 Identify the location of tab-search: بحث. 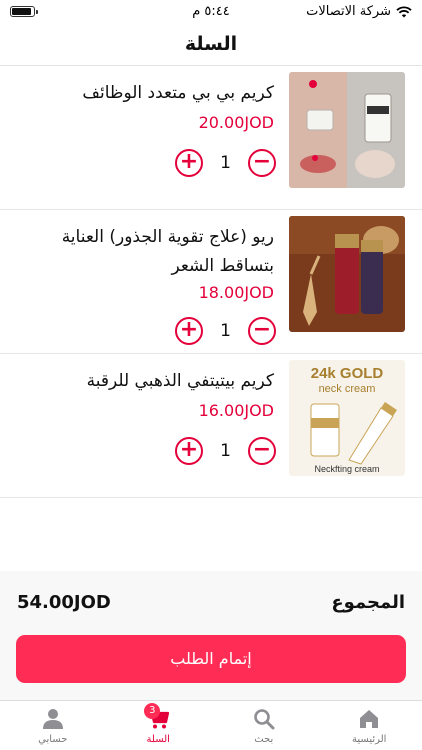
(264, 725).